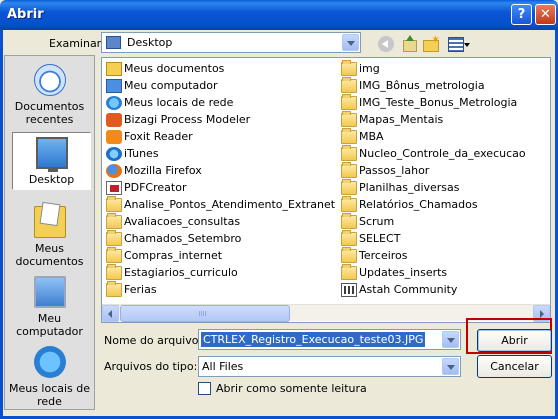 The width and height of the screenshot is (558, 419). I want to click on list-item-label: Chamados_Setembro, so click(183, 238).